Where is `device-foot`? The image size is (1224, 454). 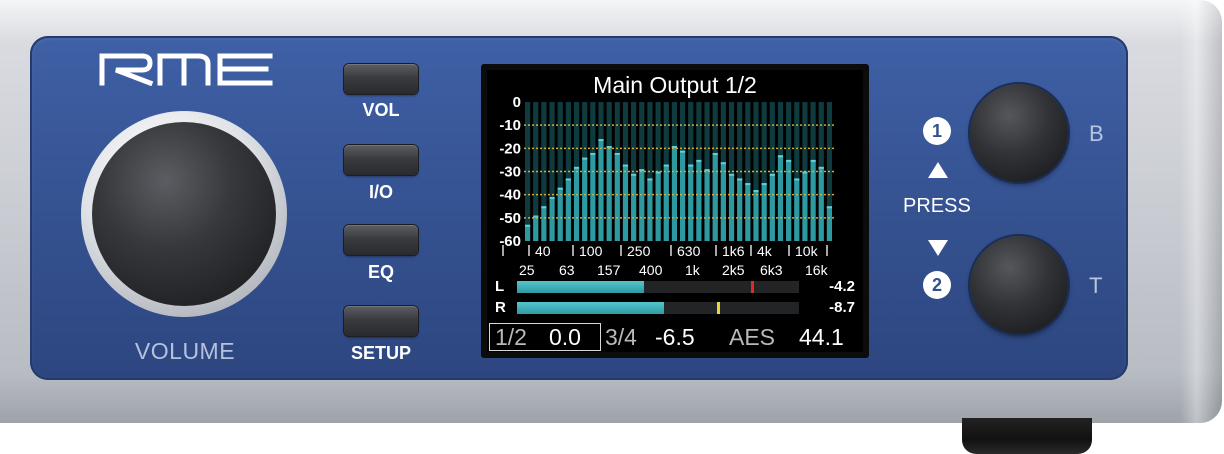
device-foot is located at coordinates (1027, 436).